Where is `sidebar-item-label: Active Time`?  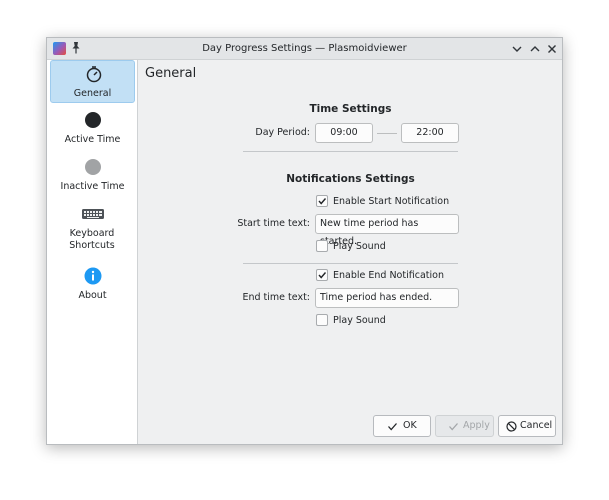 sidebar-item-label: Active Time is located at coordinates (92, 139).